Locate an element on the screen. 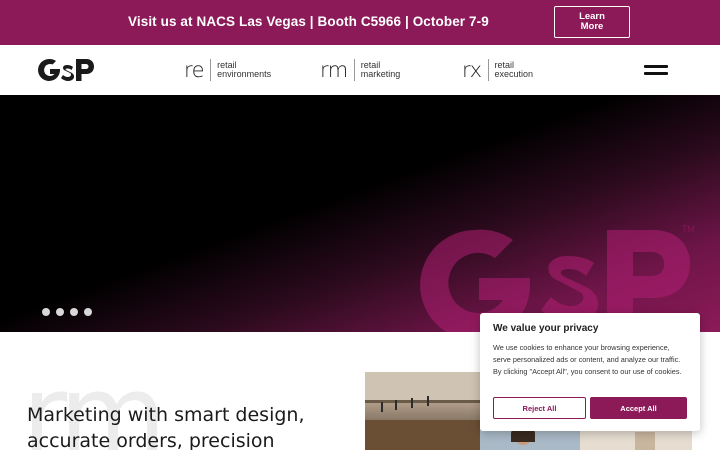  trademark-symbol: TM is located at coordinates (688, 229).